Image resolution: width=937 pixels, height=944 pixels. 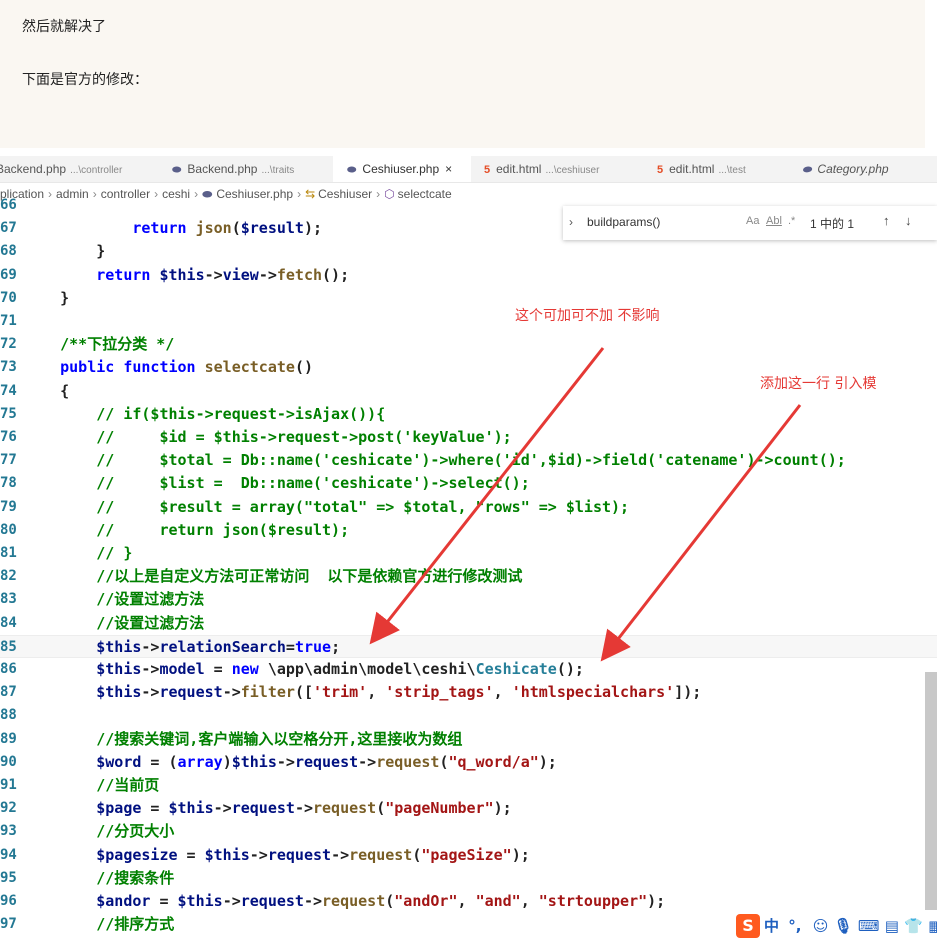 I want to click on shirt-icon: 👕, so click(x=913, y=926).